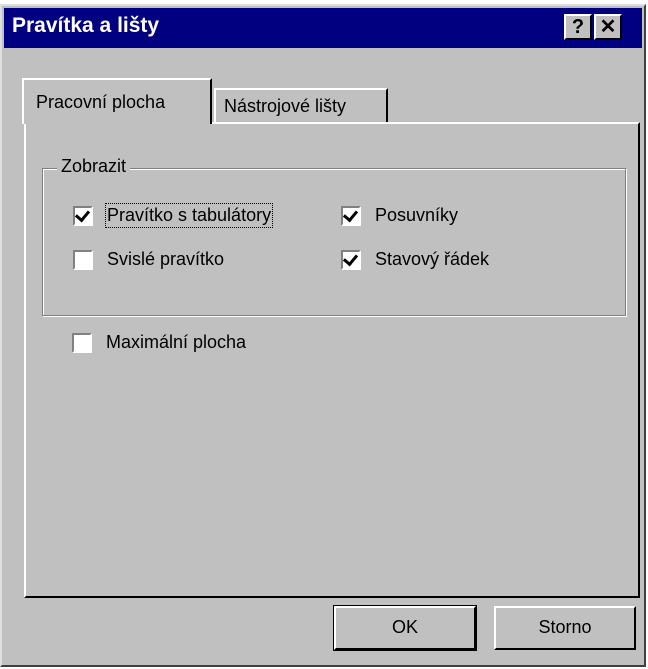 This screenshot has height=669, width=648. Describe the element at coordinates (101, 102) in the screenshot. I see `tab-label: Pracovní plocha` at that location.